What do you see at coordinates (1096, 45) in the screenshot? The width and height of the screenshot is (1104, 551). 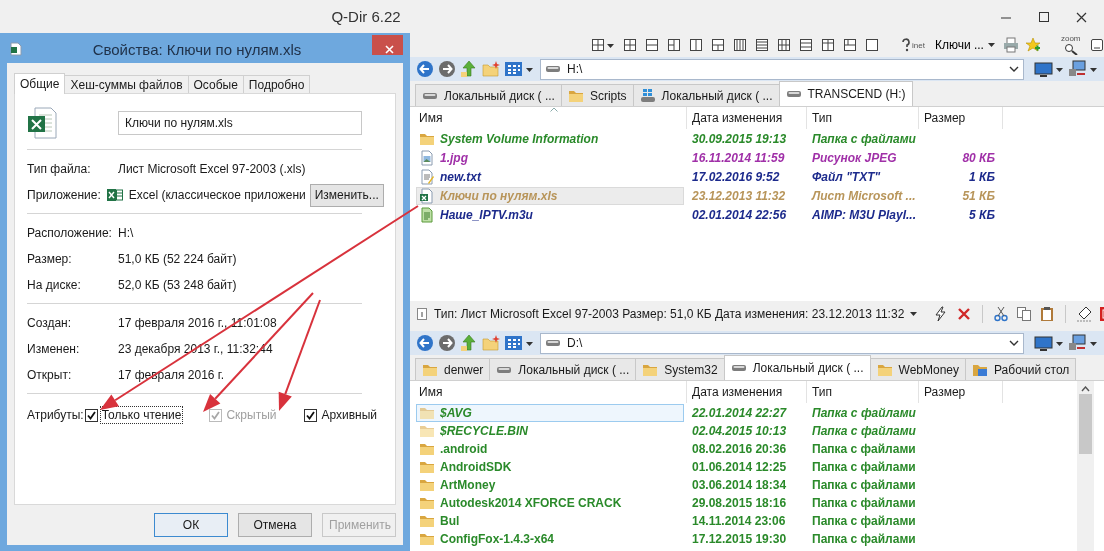 I see `window-icon` at bounding box center [1096, 45].